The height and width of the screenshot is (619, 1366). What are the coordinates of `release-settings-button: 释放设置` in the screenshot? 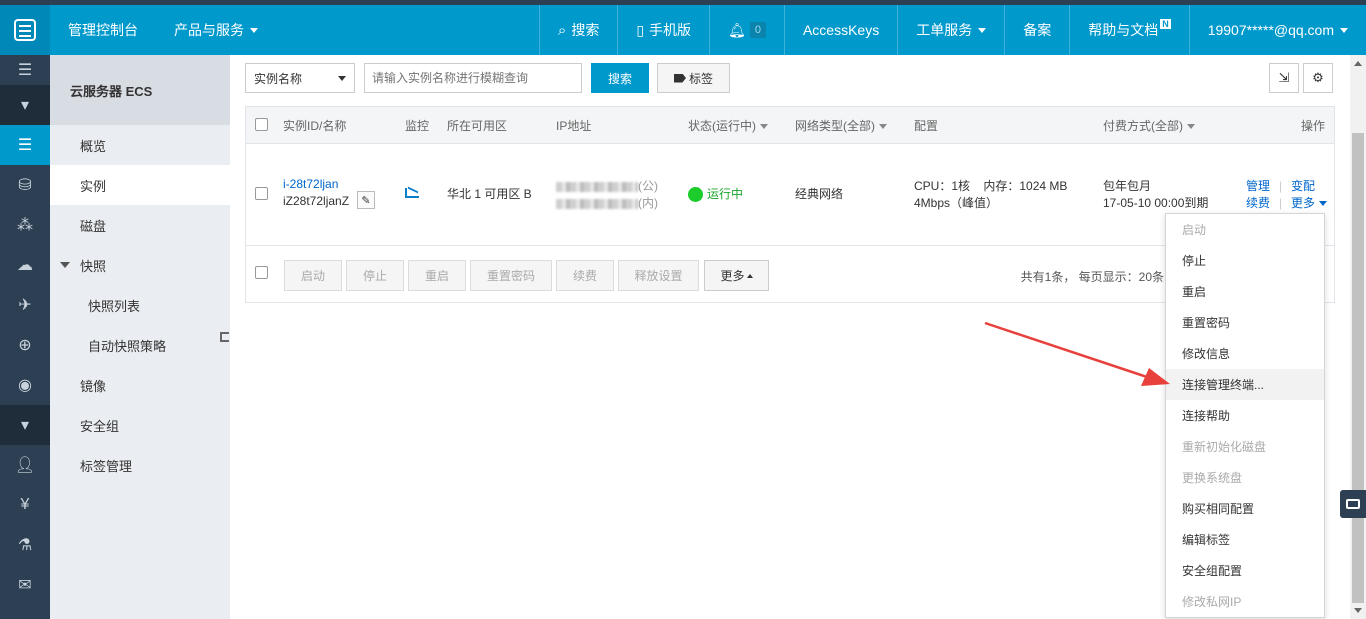 It's located at (658, 275).